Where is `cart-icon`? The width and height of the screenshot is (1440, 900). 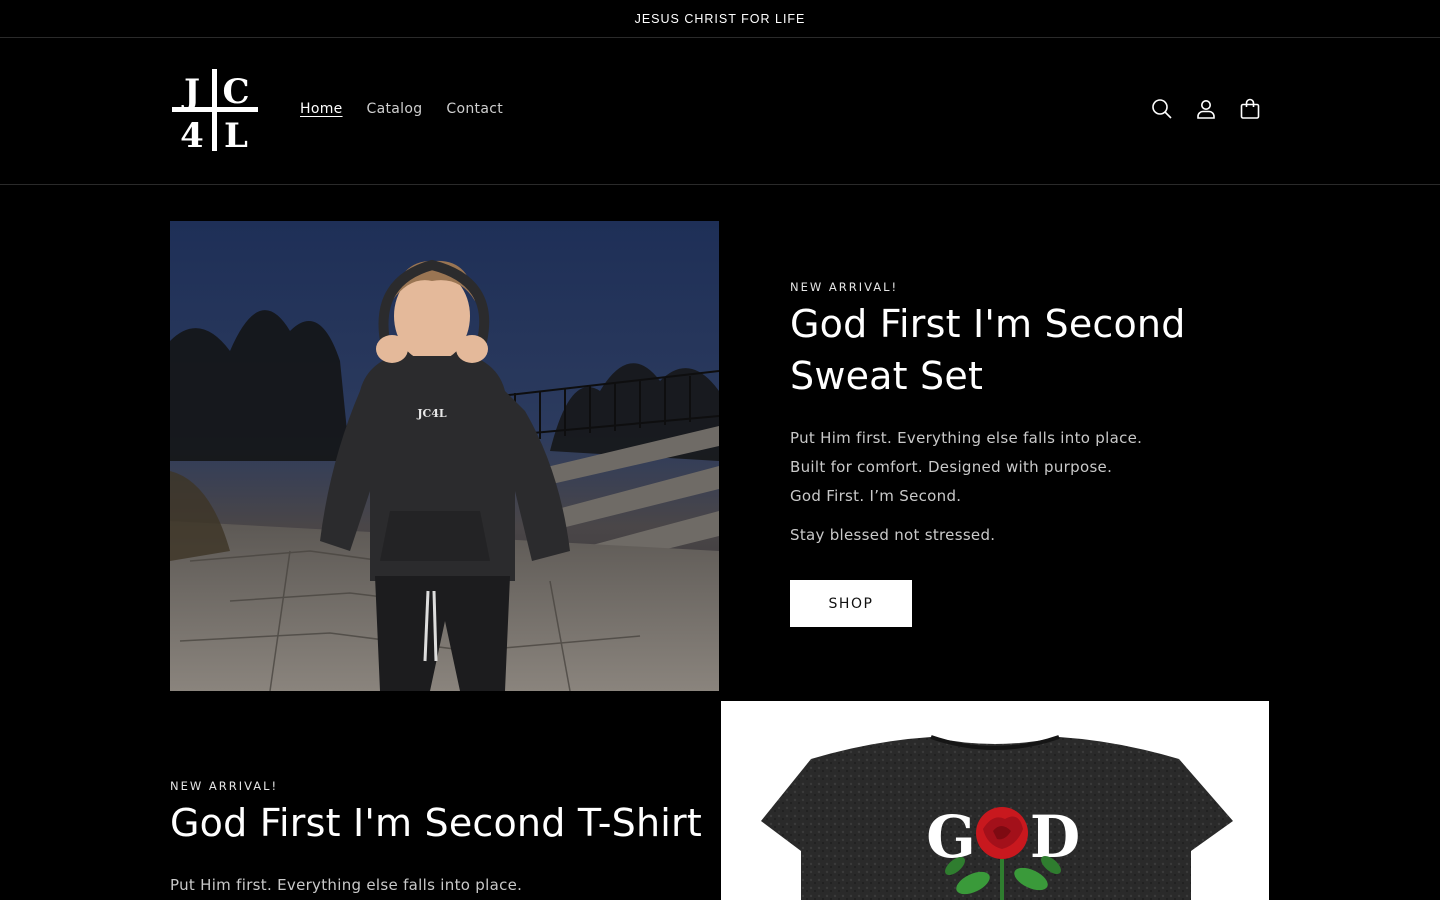 cart-icon is located at coordinates (1250, 109).